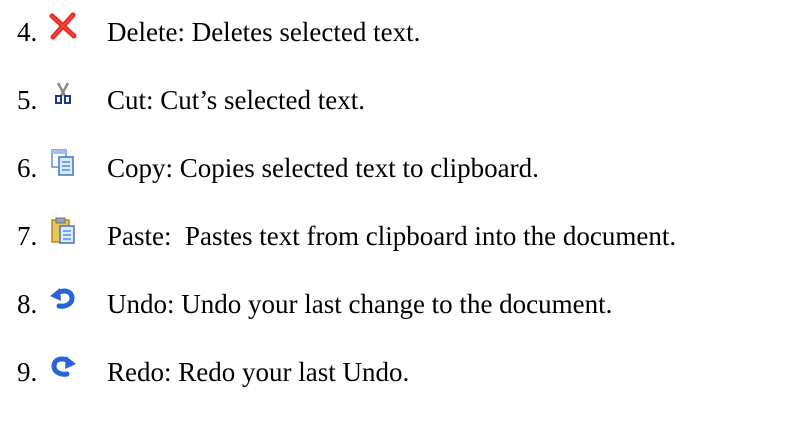 The height and width of the screenshot is (426, 785). What do you see at coordinates (63, 367) in the screenshot?
I see `redo-icon` at bounding box center [63, 367].